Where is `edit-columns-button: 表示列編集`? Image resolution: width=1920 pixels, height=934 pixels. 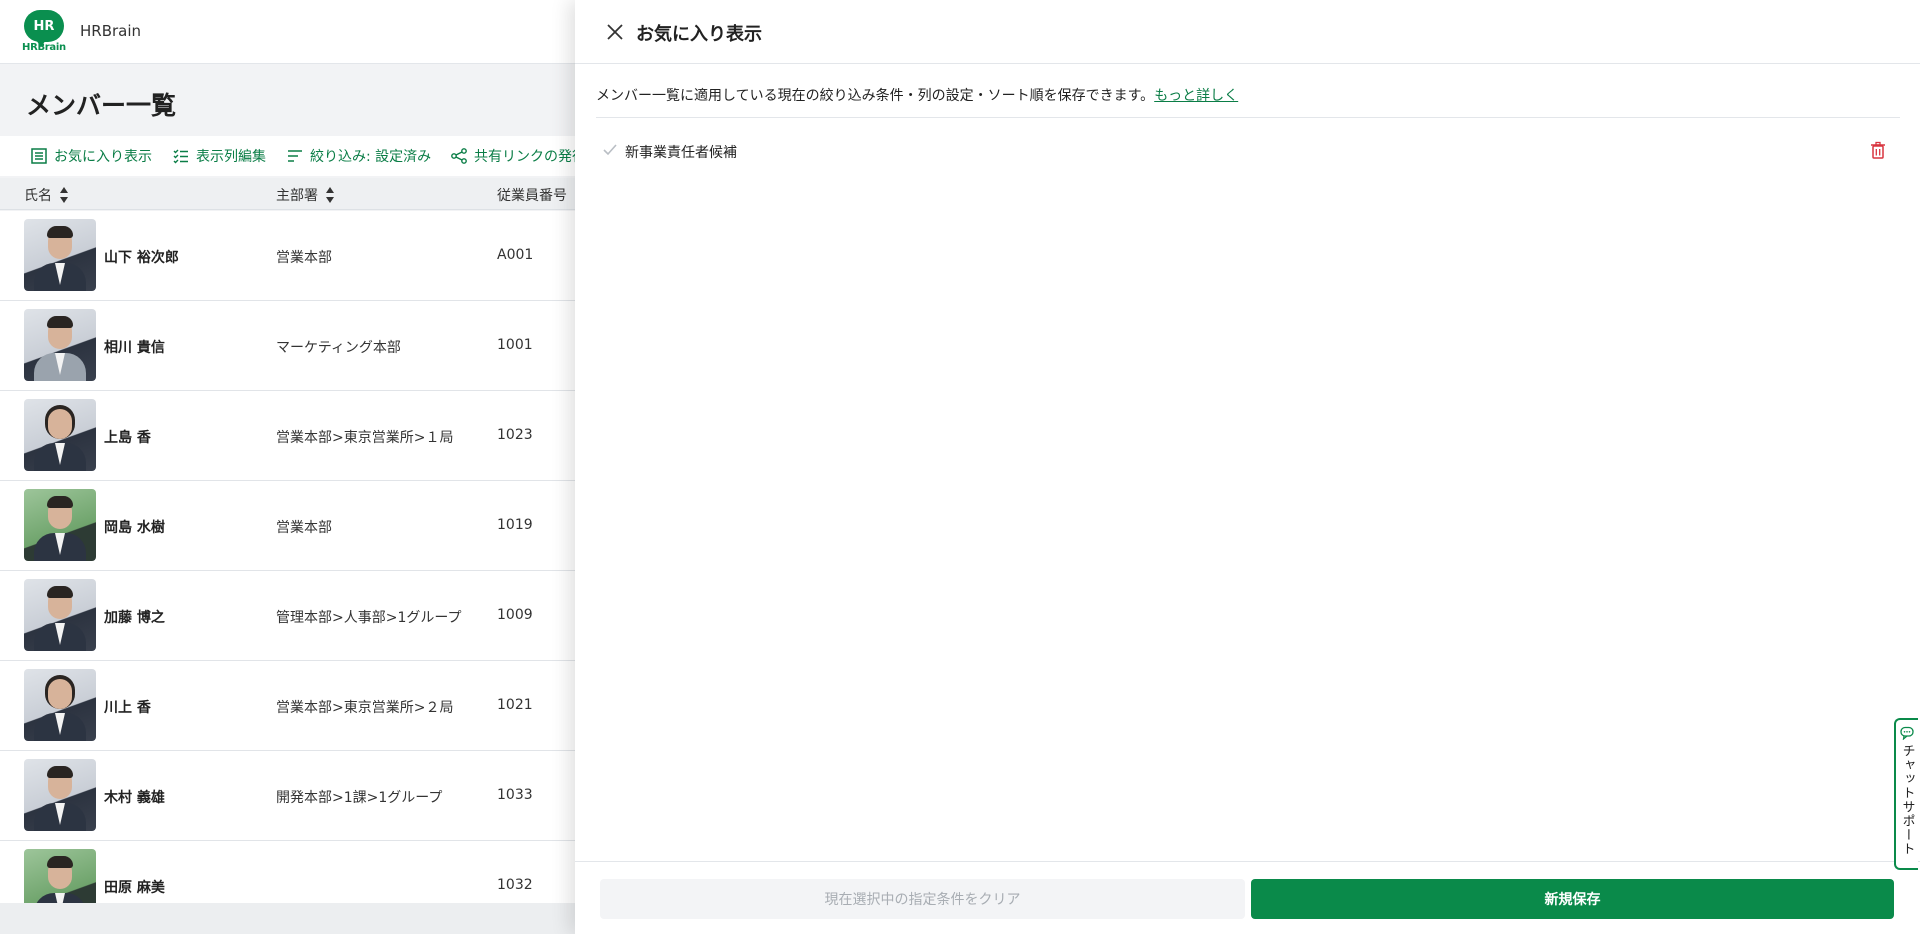
edit-columns-button: 表示列編集 is located at coordinates (219, 156).